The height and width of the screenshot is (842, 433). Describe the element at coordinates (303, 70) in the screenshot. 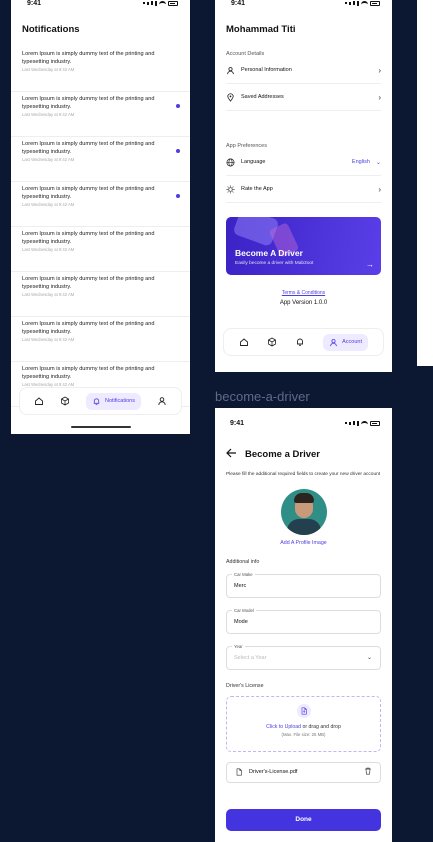

I see `personal-info-row: Personal Information ›` at that location.